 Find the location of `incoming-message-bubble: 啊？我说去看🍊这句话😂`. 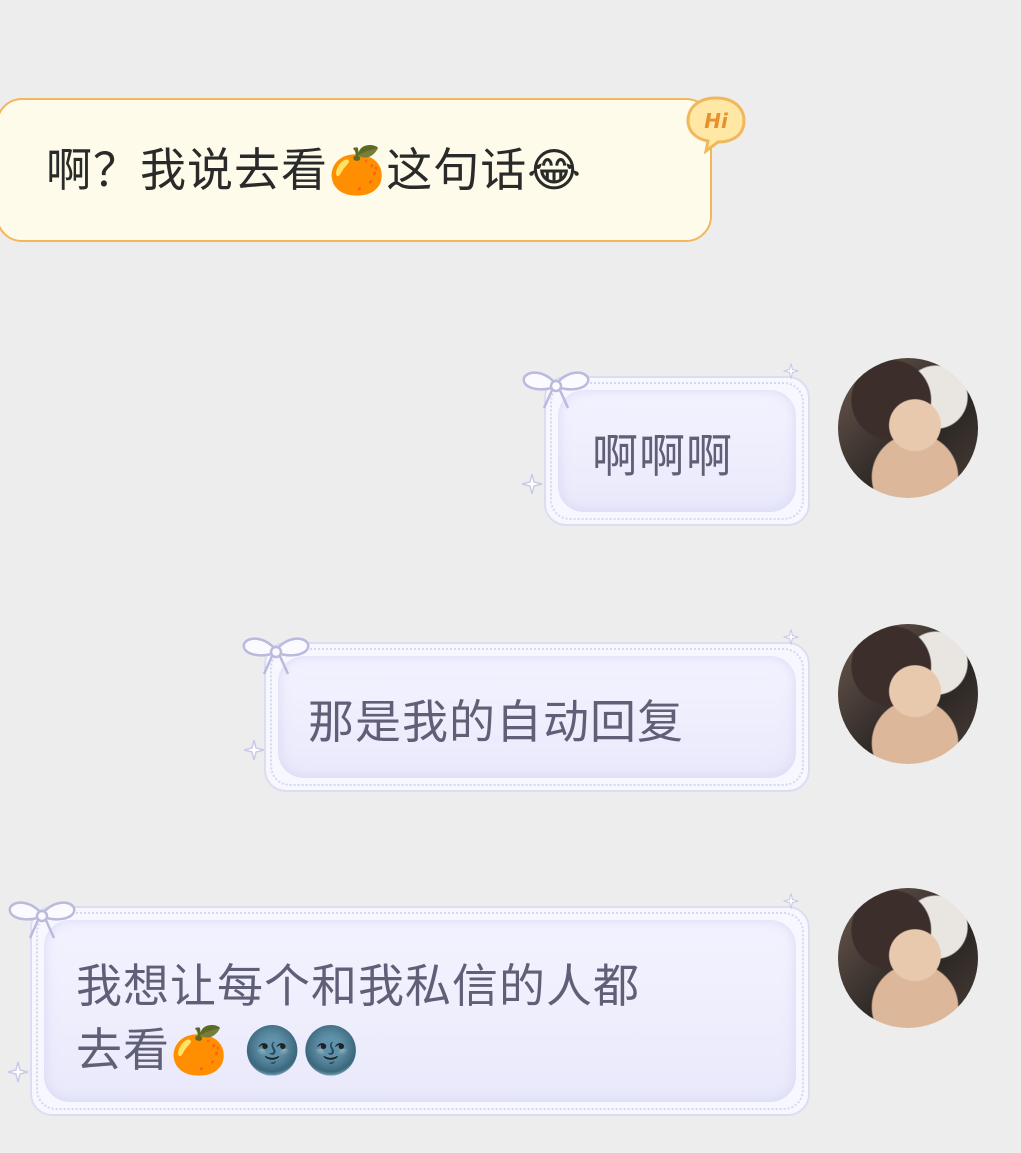

incoming-message-bubble: 啊？我说去看🍊这句话😂 is located at coordinates (356, 170).